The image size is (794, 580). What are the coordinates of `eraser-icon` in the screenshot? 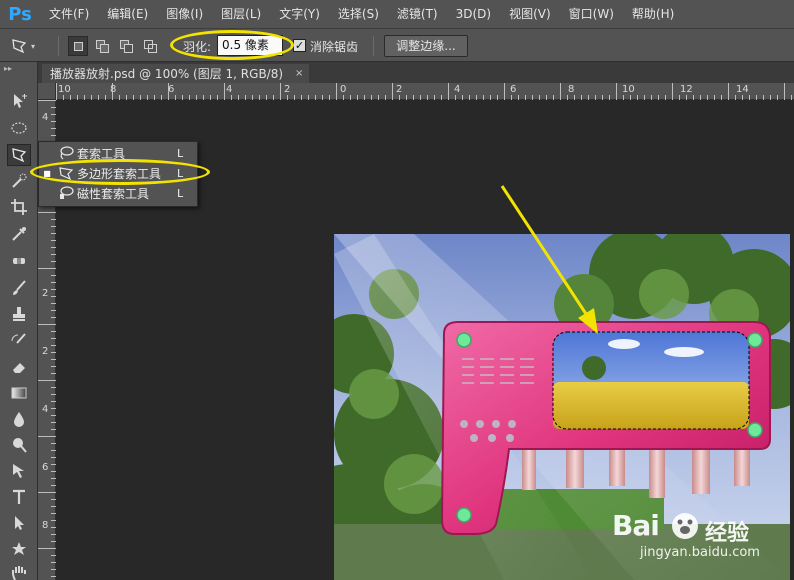 It's located at (19, 368).